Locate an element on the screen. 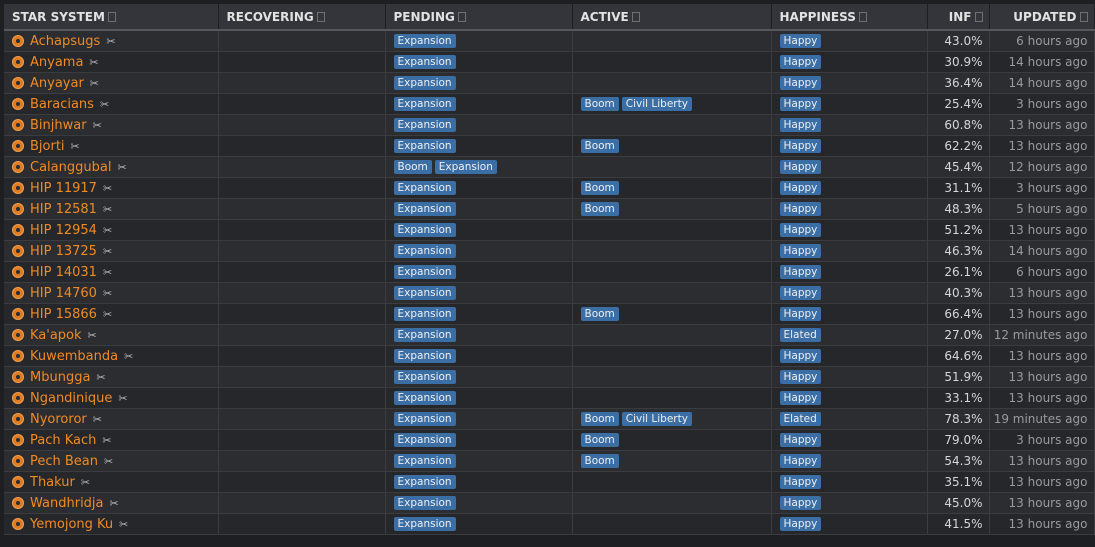  system-name-link: HIP 14760 is located at coordinates (63, 293).